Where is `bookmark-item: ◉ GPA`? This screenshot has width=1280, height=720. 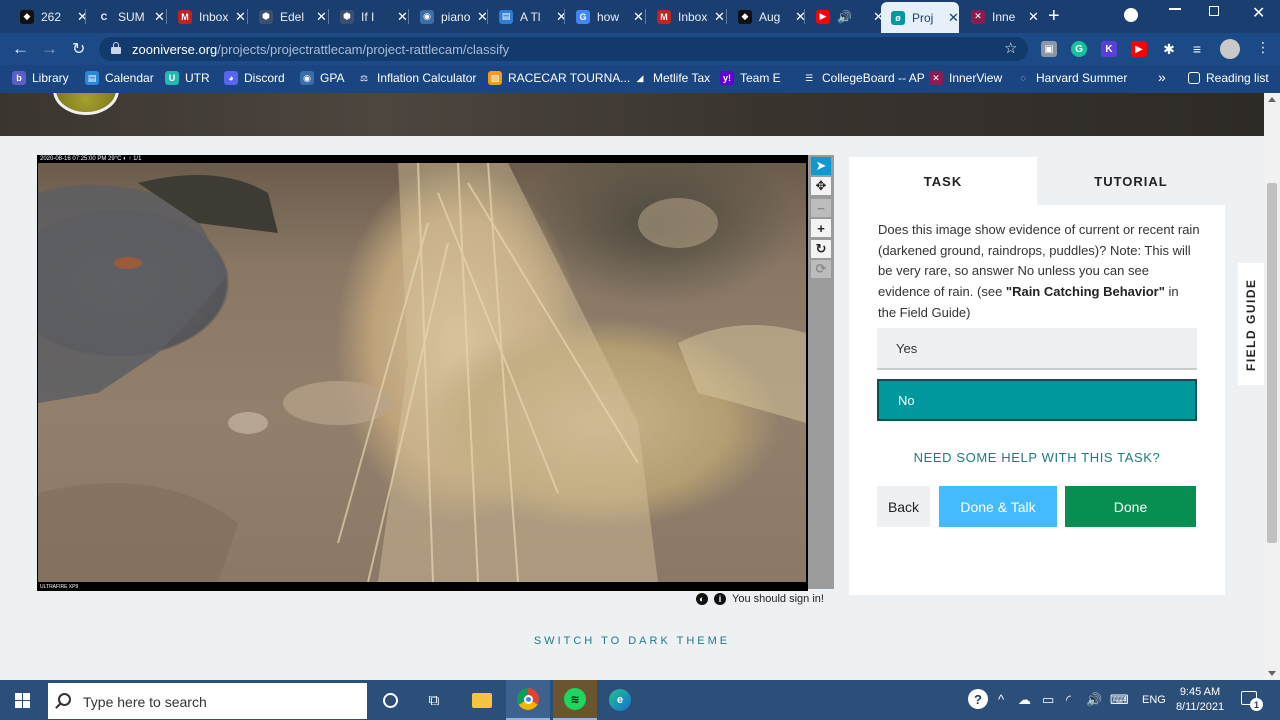
bookmark-item: ◉ GPA is located at coordinates (322, 78).